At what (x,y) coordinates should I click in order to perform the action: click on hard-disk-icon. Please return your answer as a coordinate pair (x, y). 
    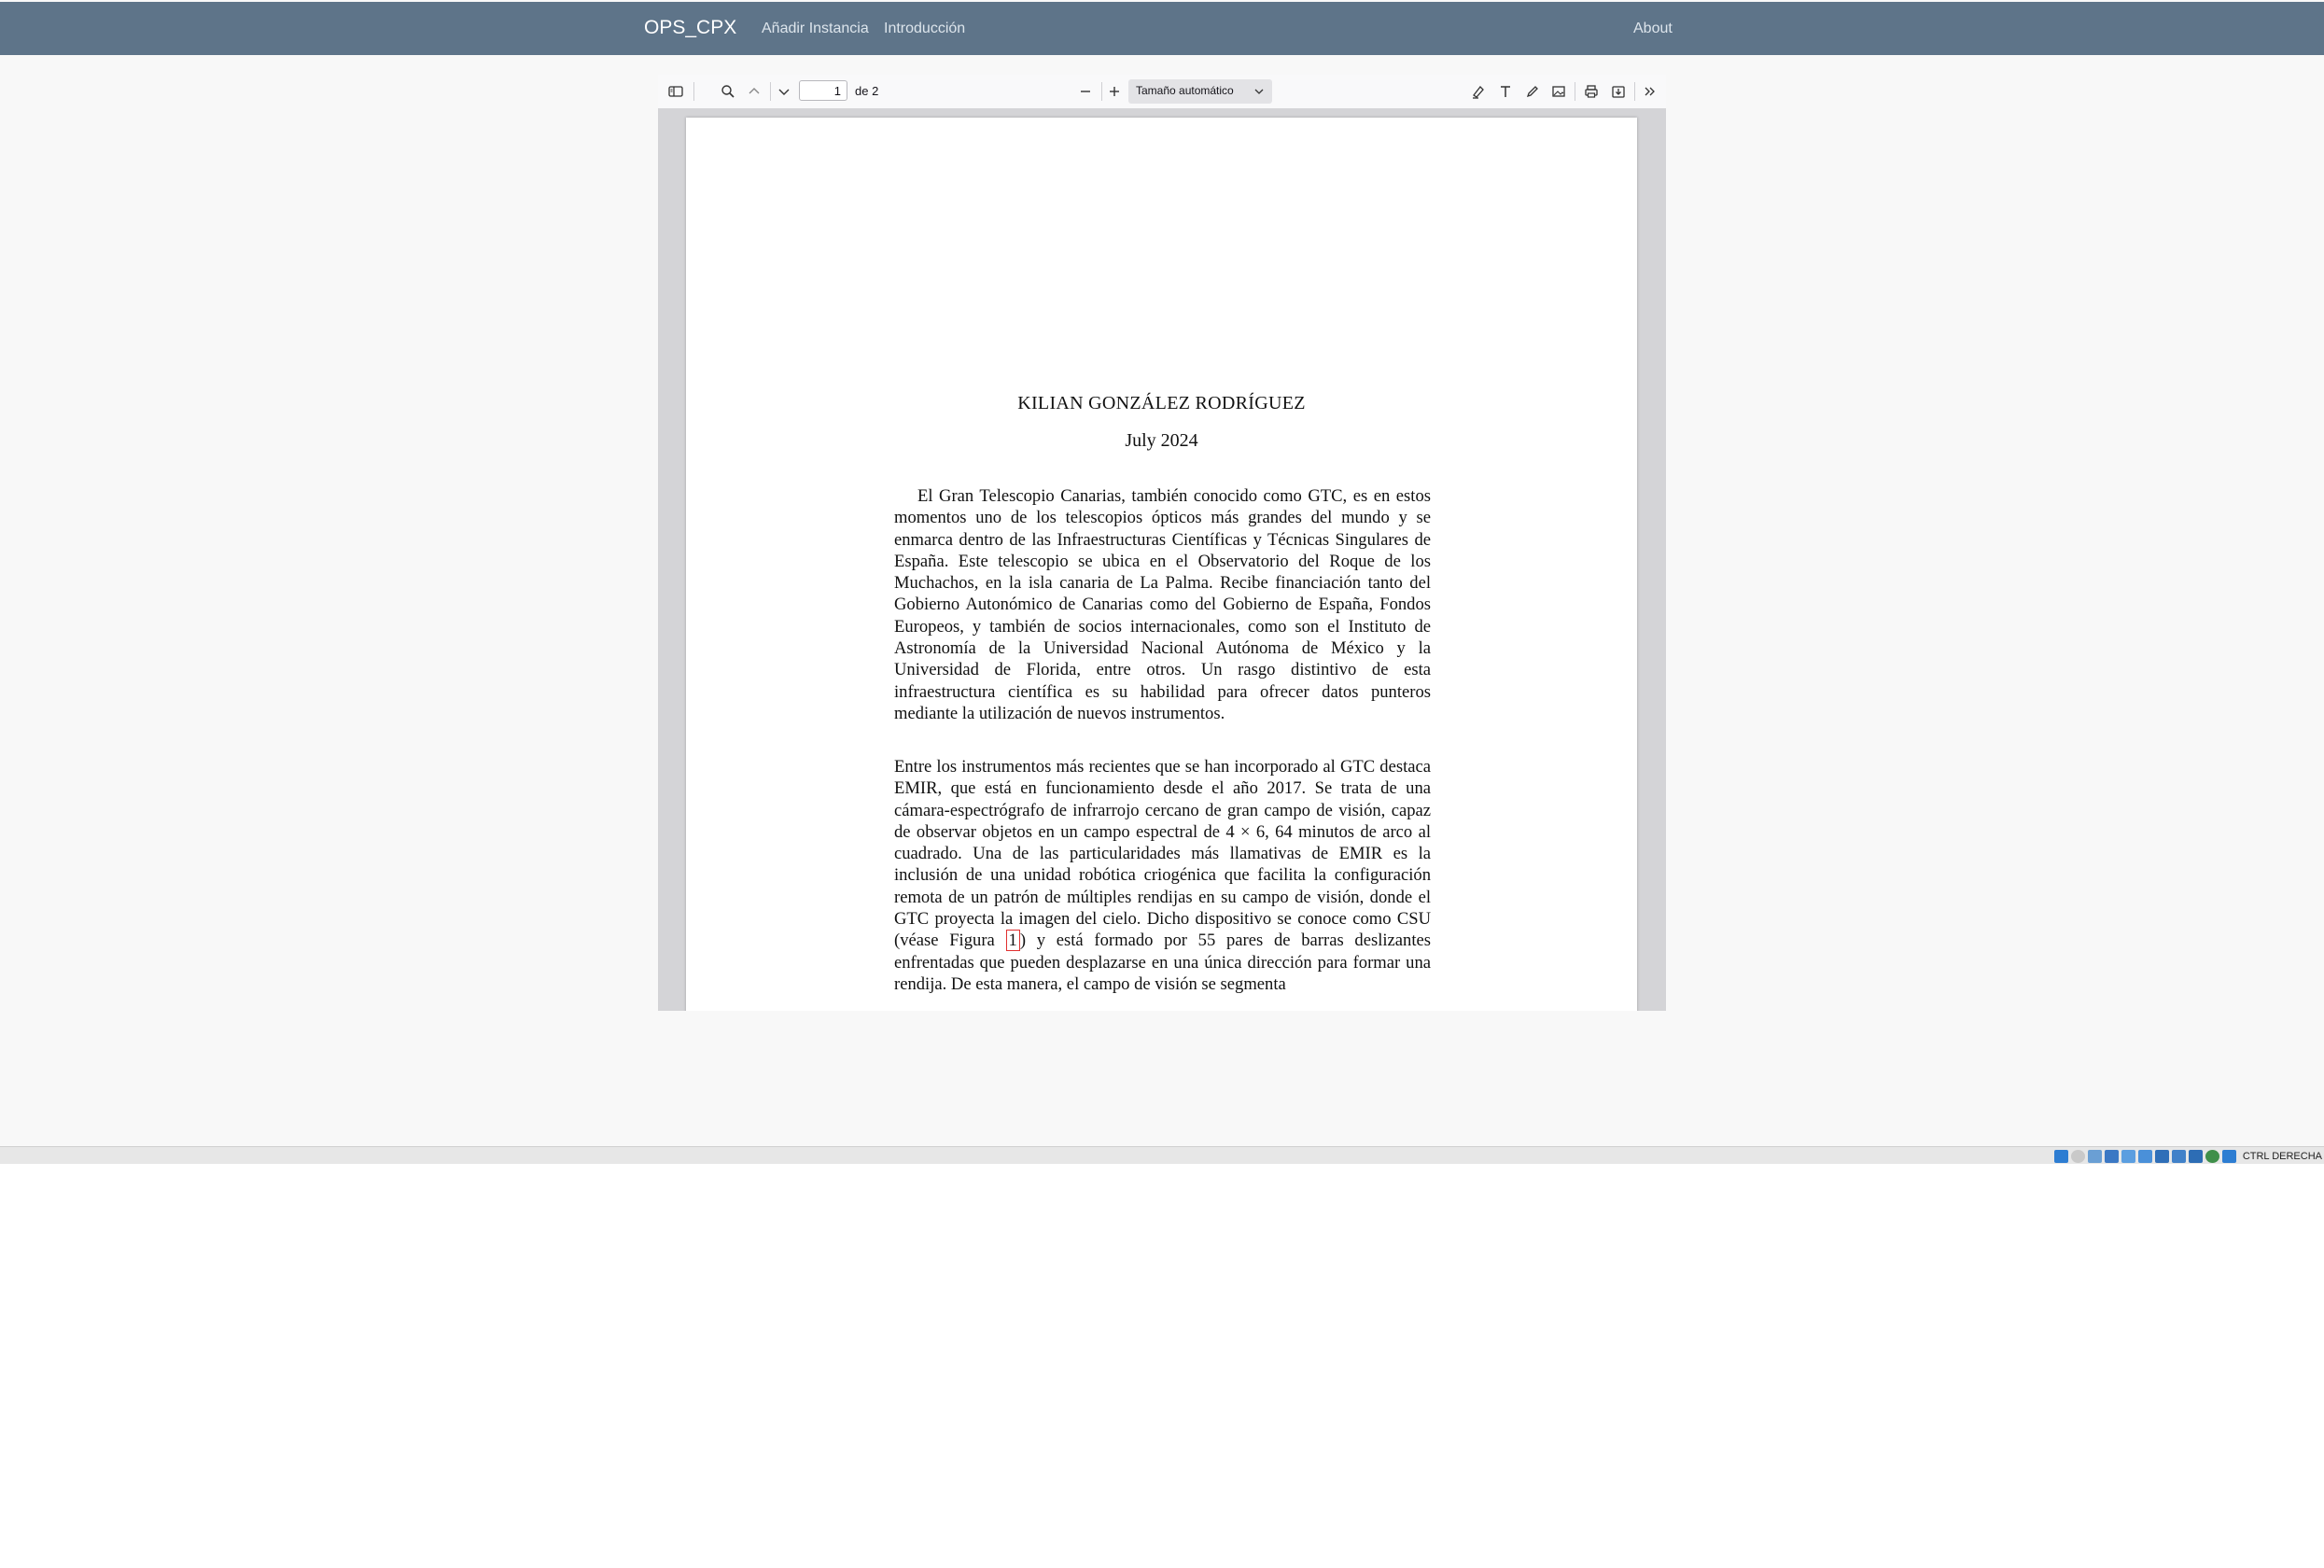
    Looking at the image, I should click on (2060, 1156).